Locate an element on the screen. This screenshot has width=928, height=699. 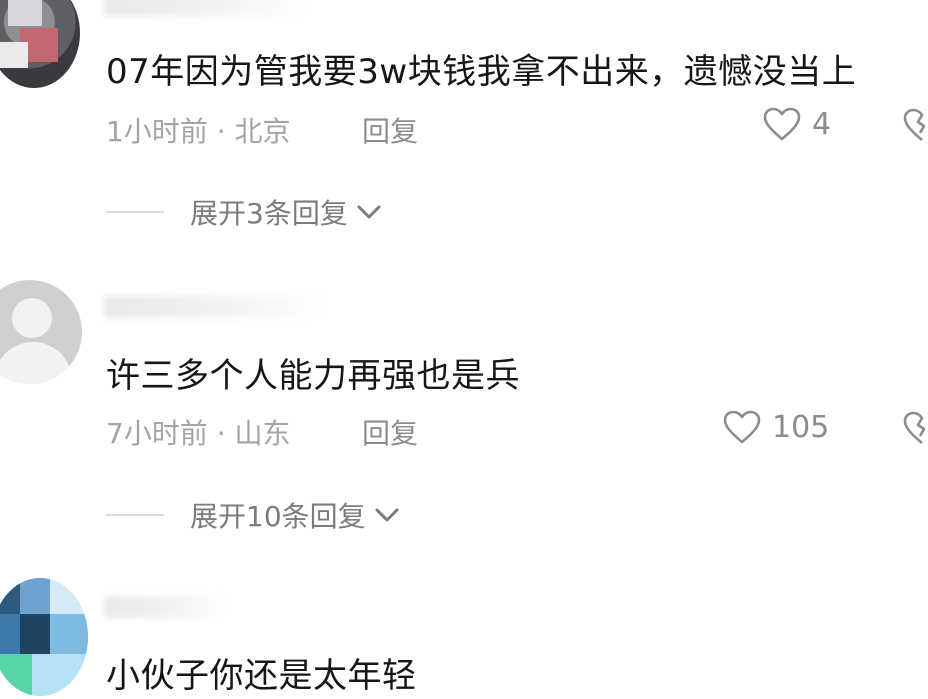
comment-meta: 7小时前 · 山东 is located at coordinates (198, 432).